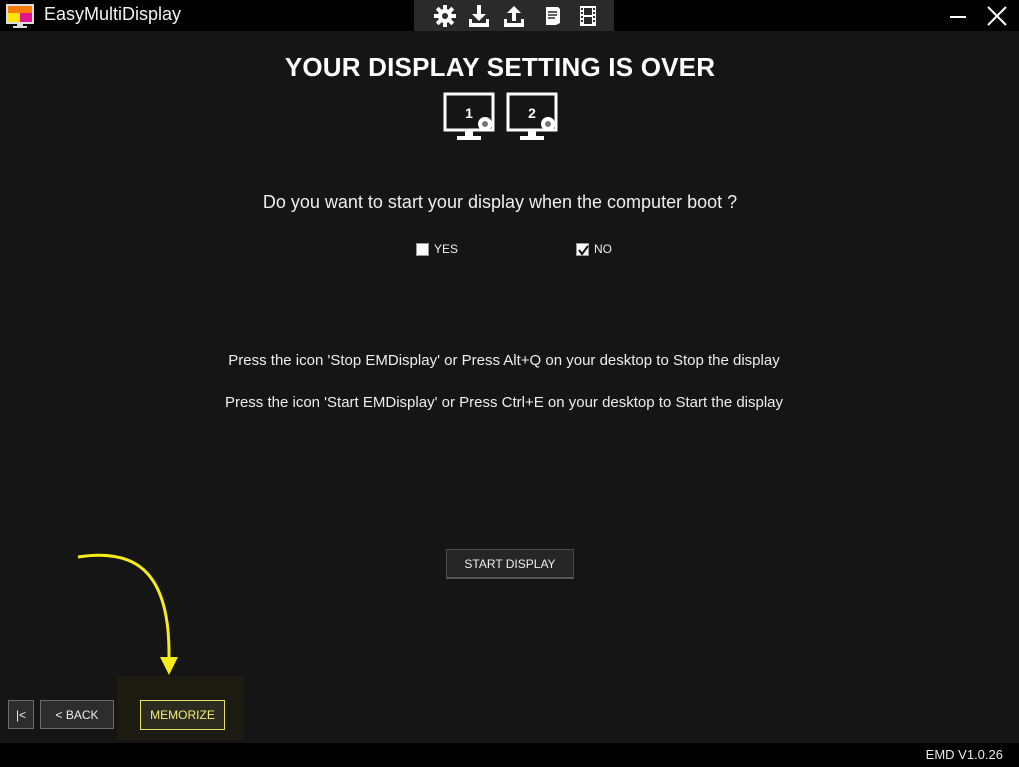  What do you see at coordinates (509, 755) in the screenshot?
I see `status-bar: EMD V1.0.26` at bounding box center [509, 755].